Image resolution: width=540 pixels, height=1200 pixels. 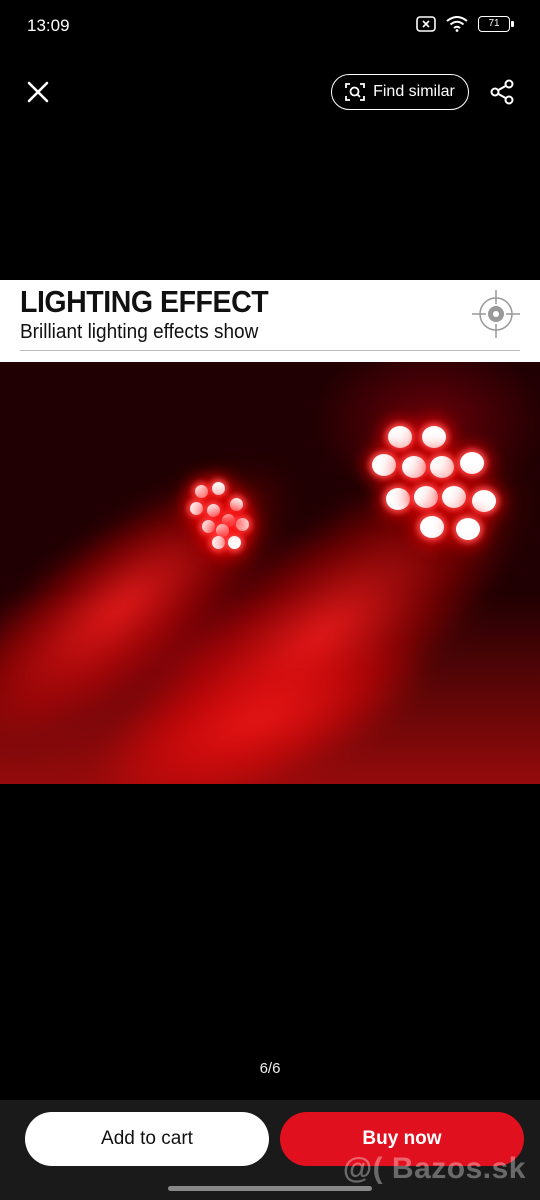 What do you see at coordinates (270, 1068) in the screenshot?
I see `gallery-page-indicator: 6/6` at bounding box center [270, 1068].